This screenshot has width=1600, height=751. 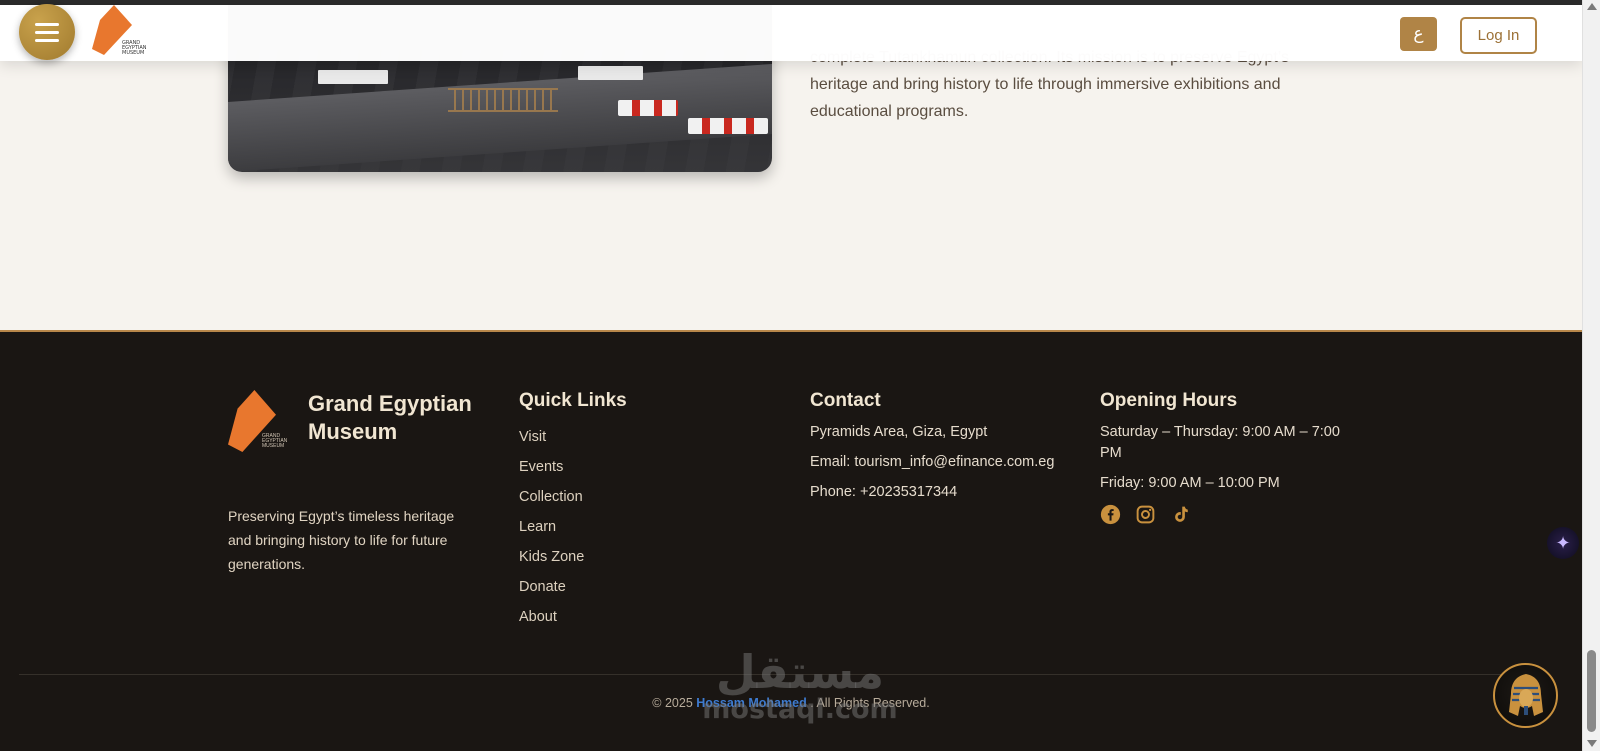 I want to click on scroll-up-arrow-icon, so click(x=1592, y=6).